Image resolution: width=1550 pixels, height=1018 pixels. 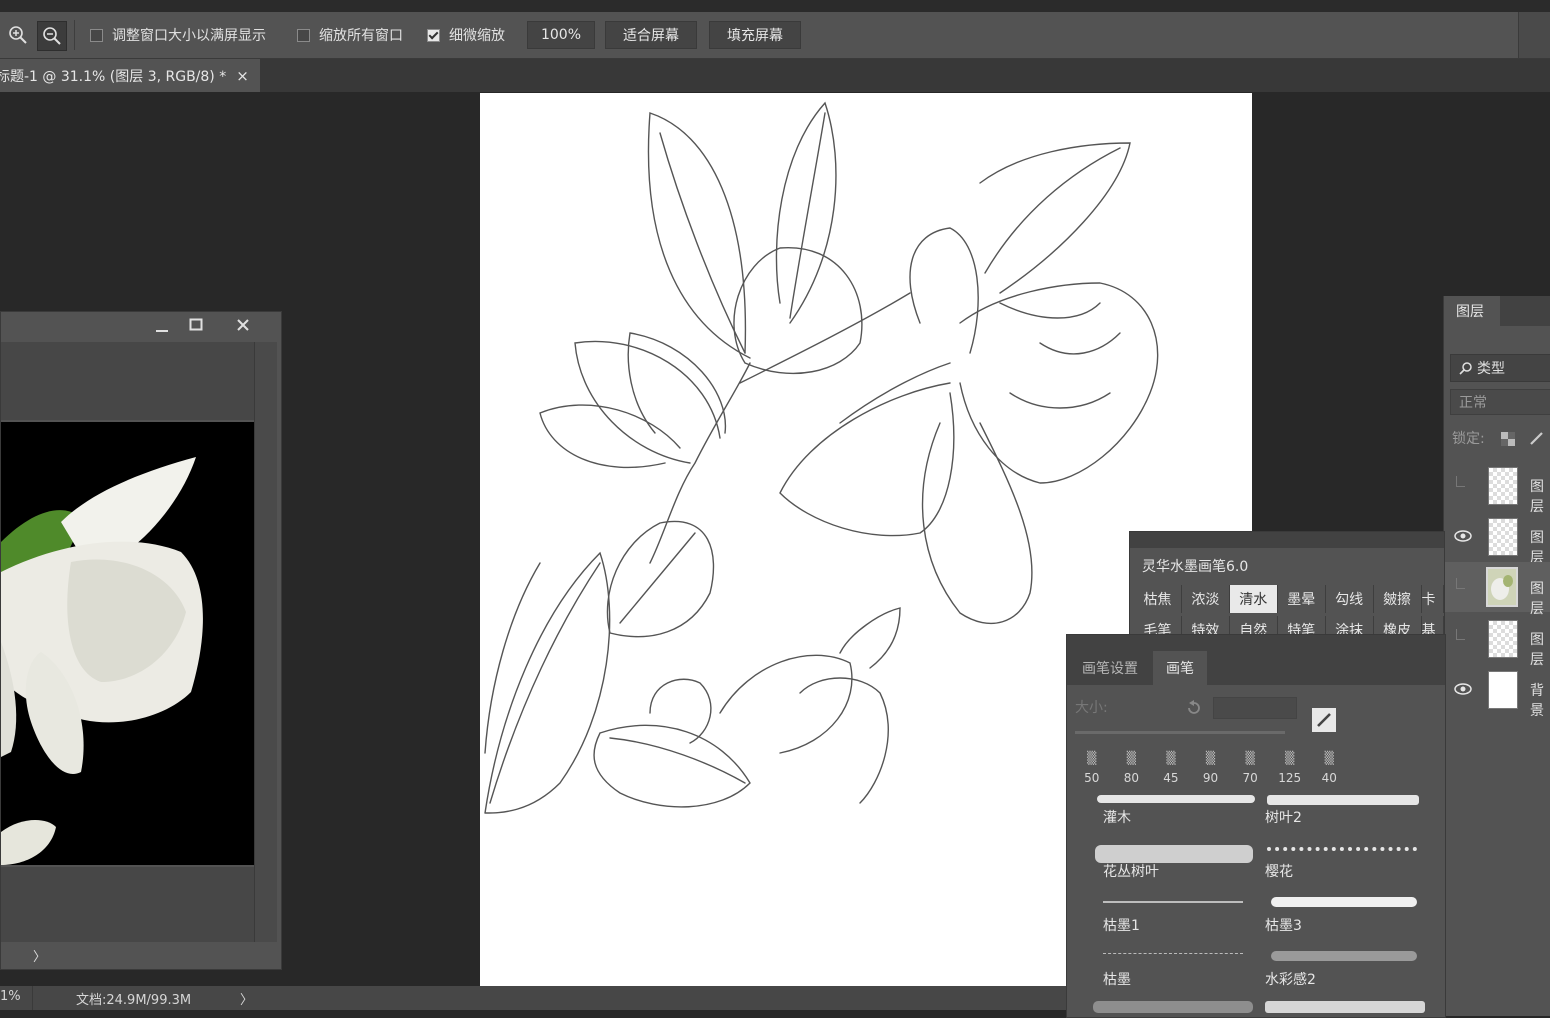 I want to click on resize-window-checkbox, so click(x=96, y=35).